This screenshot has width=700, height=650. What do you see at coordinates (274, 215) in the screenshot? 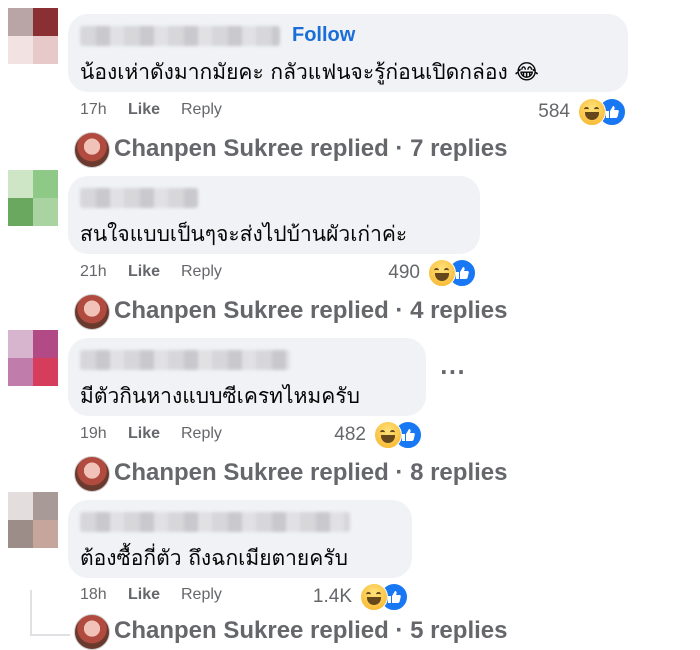
I see `comment-bubble: สนใจแบบเป็นๆจะส่งไปบ้านผัวเก่าค่ะ` at bounding box center [274, 215].